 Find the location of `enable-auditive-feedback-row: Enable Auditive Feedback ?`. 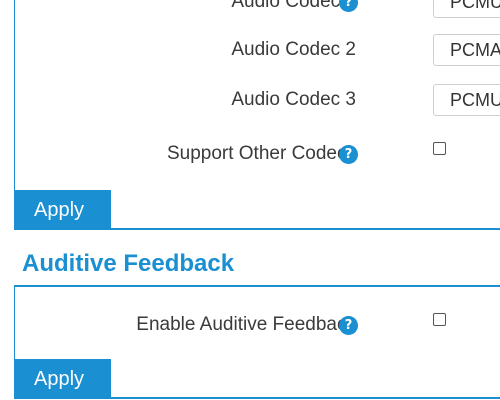

enable-auditive-feedback-row: Enable Auditive Feedback ? is located at coordinates (257, 325).